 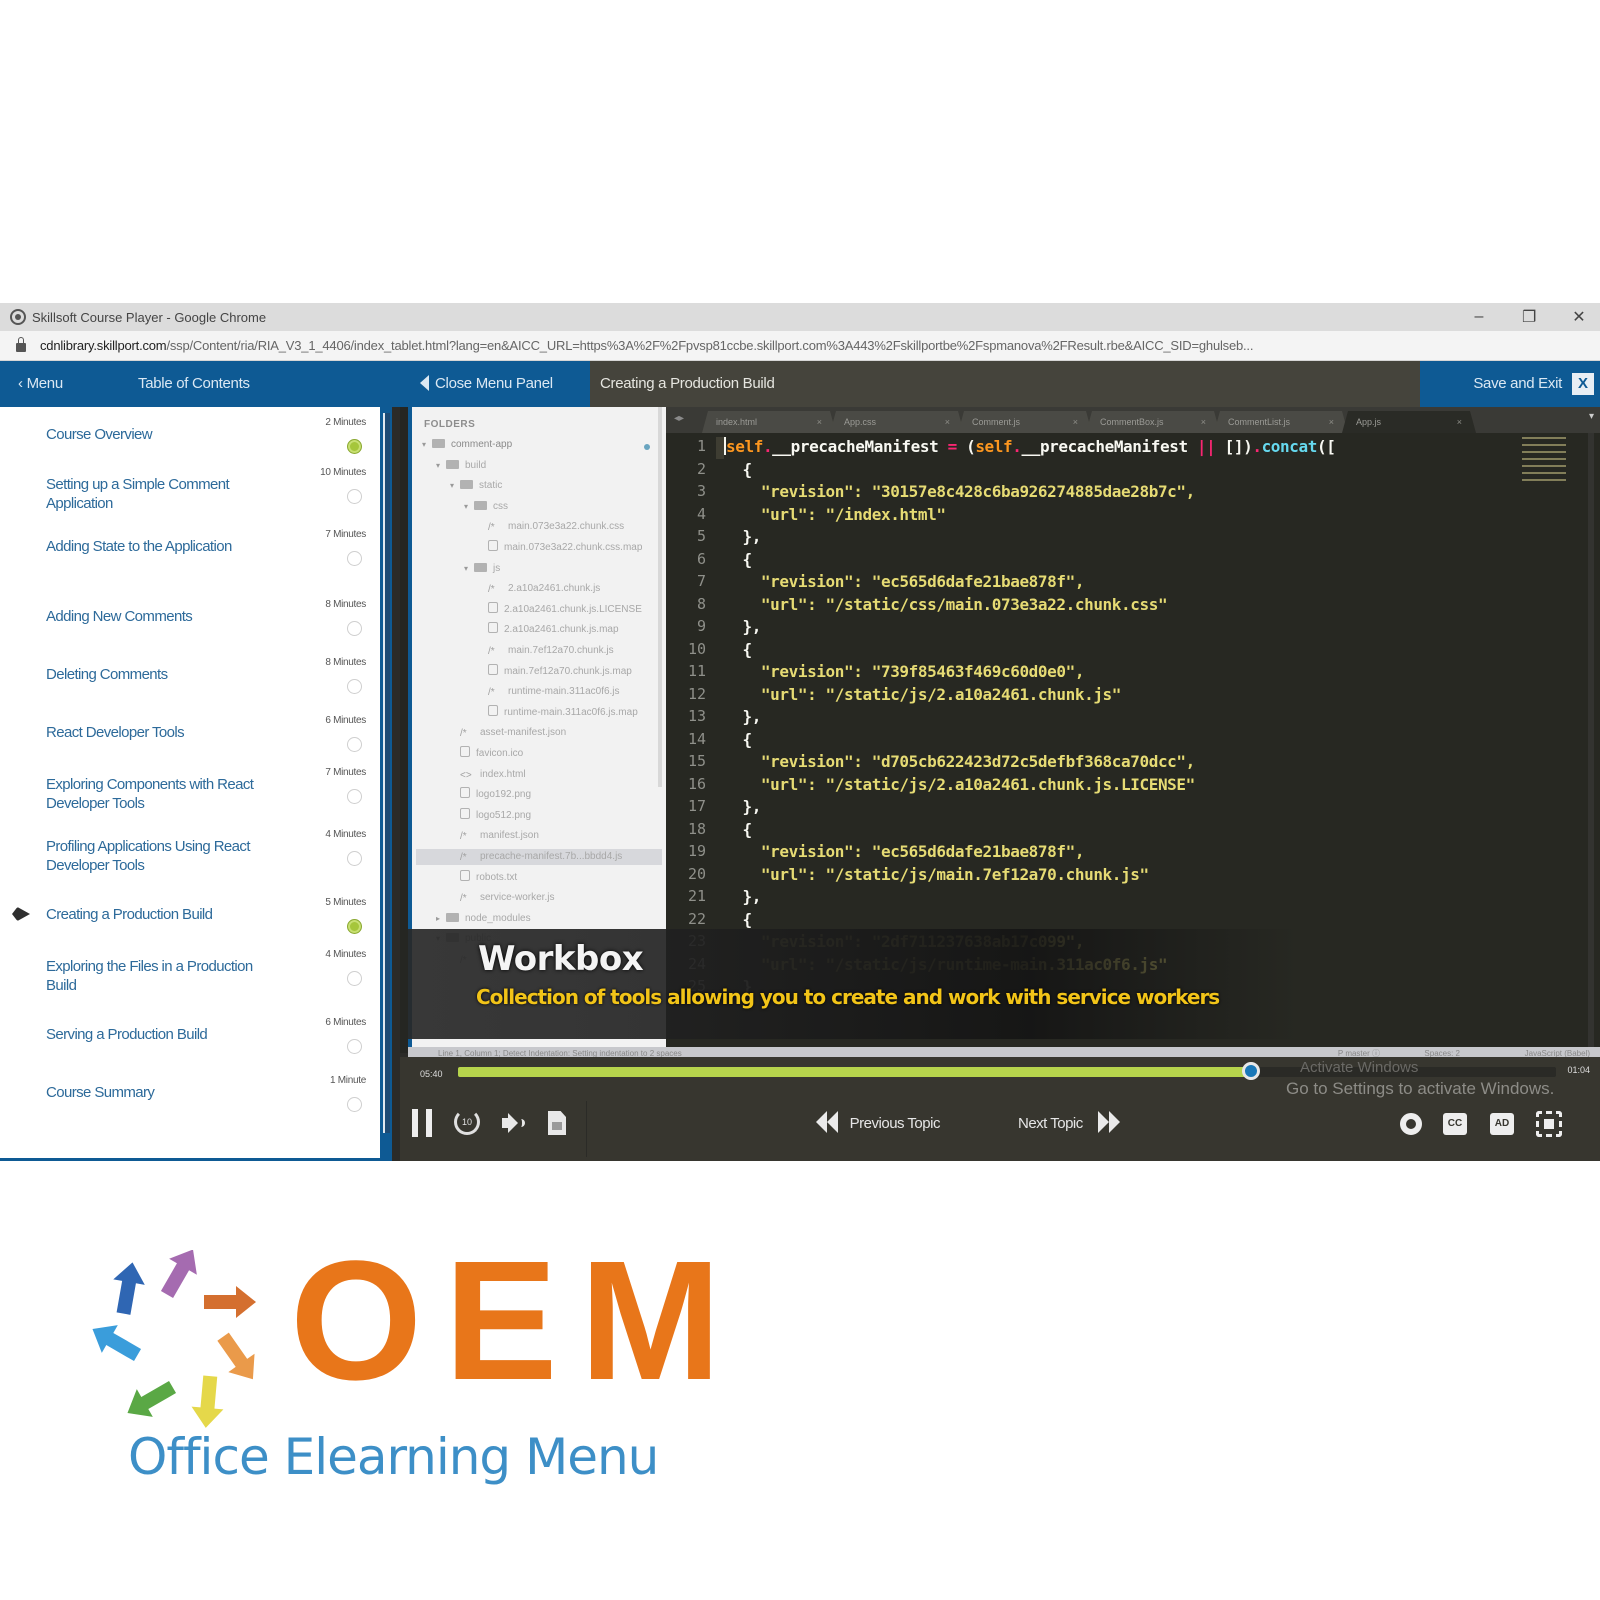 I want to click on editor-tab: App.css ×, so click(x=897, y=422).